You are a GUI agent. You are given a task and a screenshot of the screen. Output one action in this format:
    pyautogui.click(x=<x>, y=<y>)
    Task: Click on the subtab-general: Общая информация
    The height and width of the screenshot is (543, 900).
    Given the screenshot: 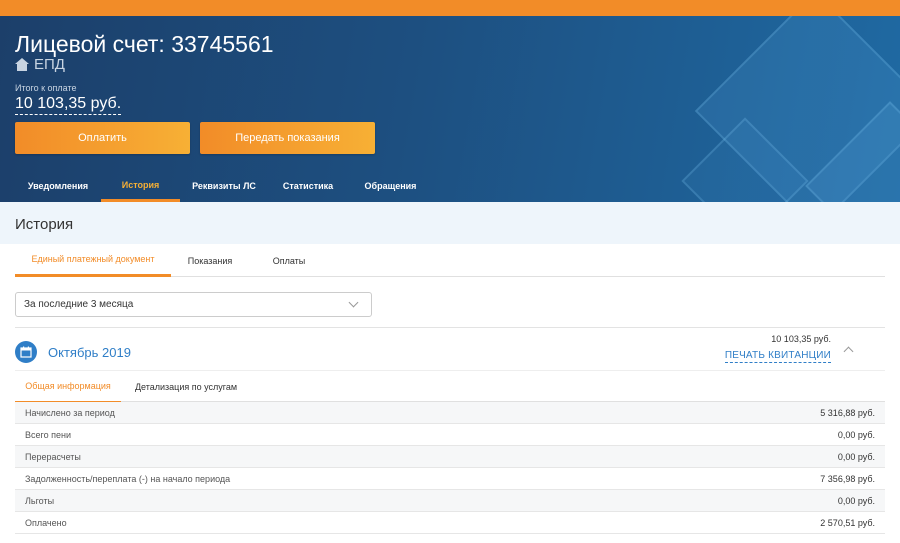 What is the action you would take?
    pyautogui.click(x=68, y=387)
    